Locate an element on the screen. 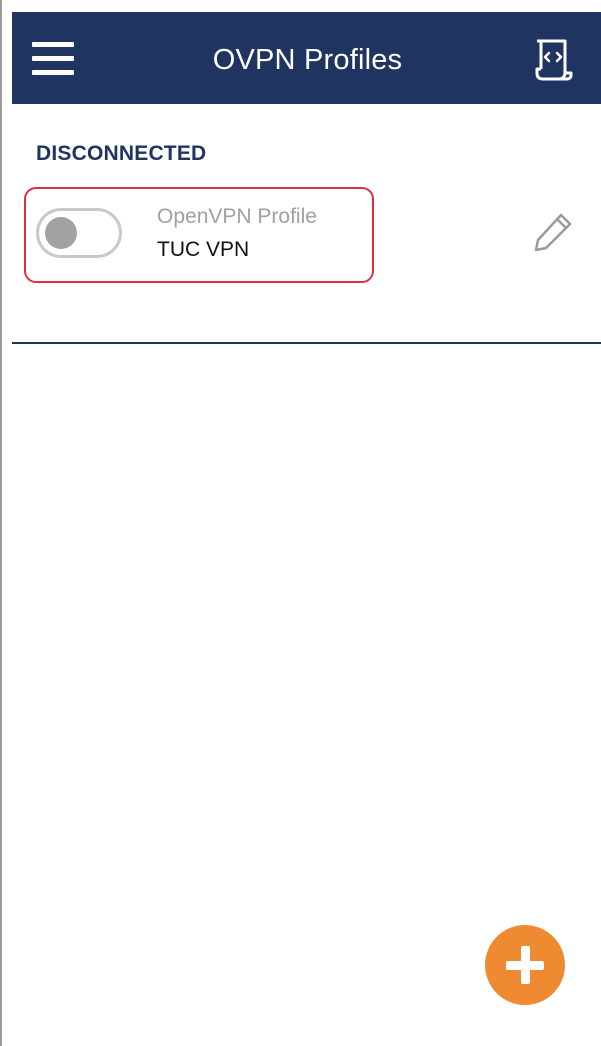  import-profile-icon is located at coordinates (554, 60).